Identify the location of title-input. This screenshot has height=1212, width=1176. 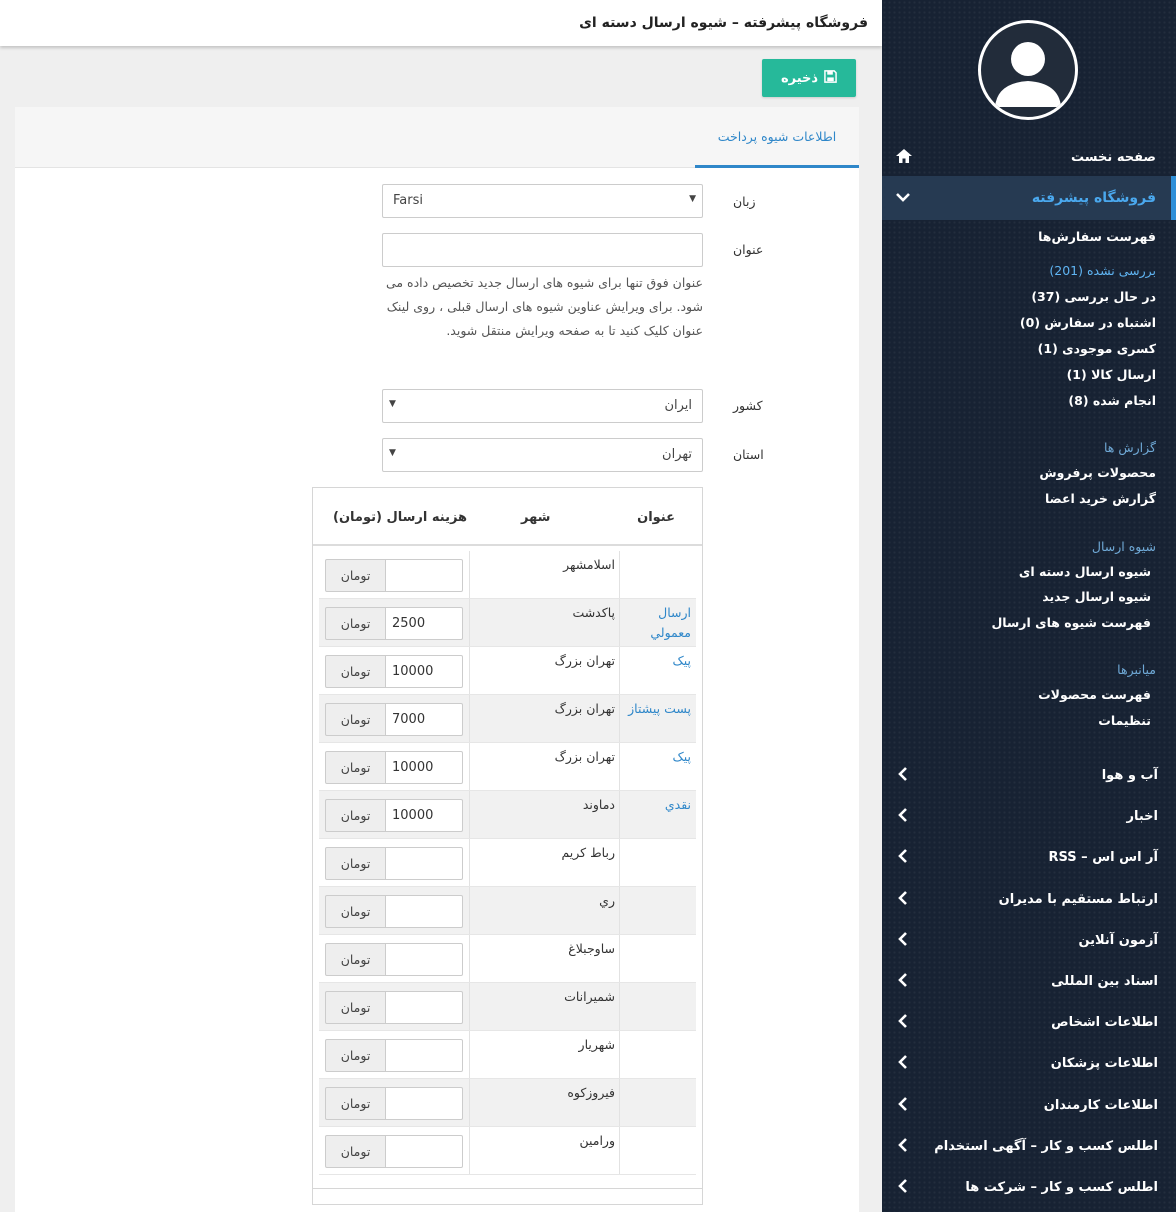
(542, 250).